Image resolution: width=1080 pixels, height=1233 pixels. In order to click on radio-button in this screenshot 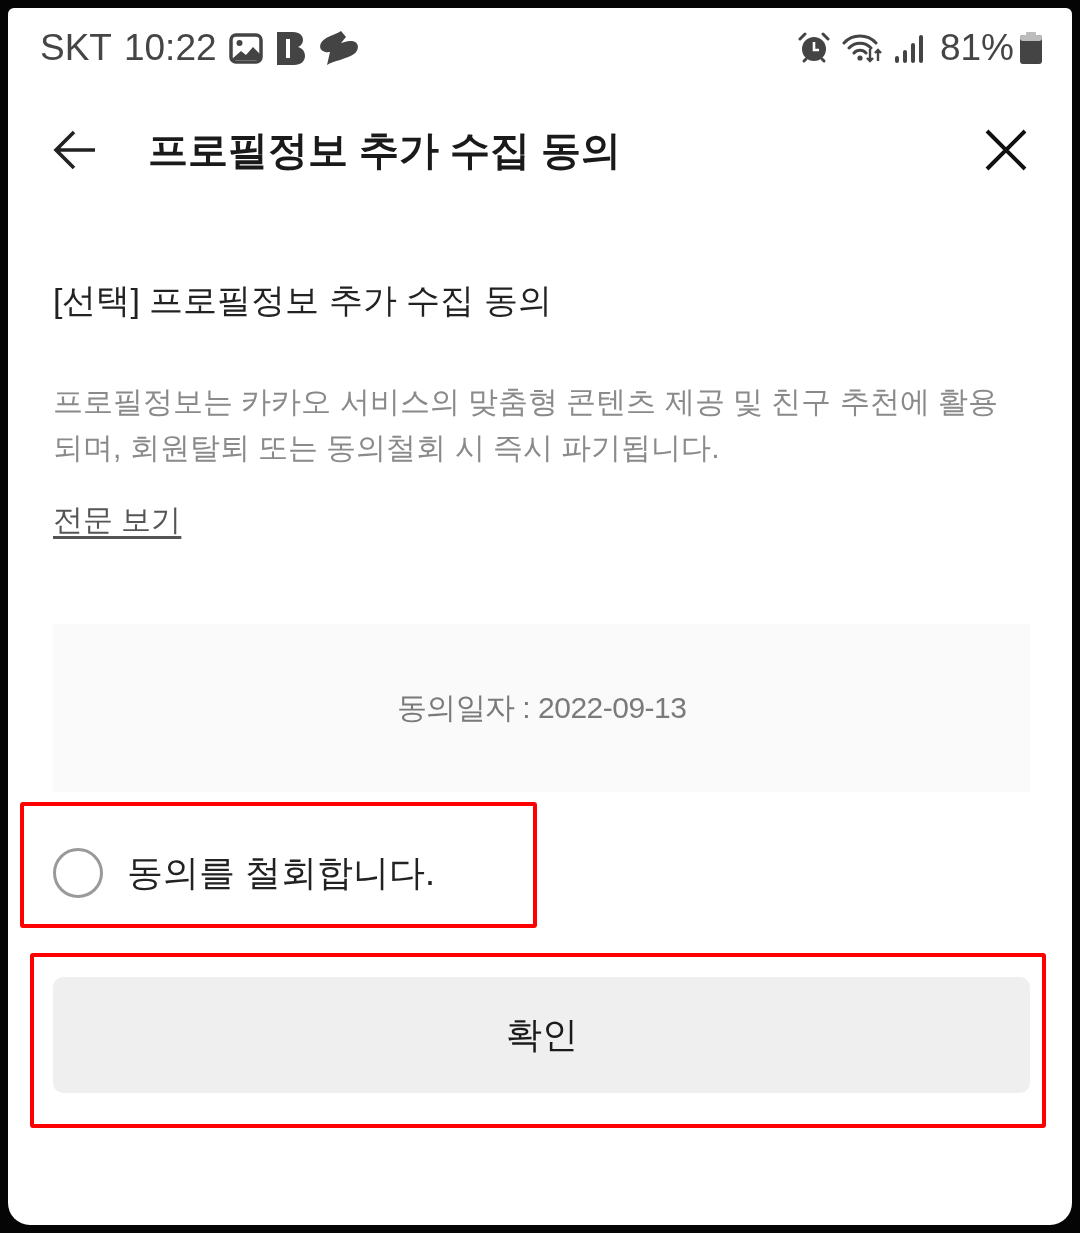, I will do `click(78, 873)`.